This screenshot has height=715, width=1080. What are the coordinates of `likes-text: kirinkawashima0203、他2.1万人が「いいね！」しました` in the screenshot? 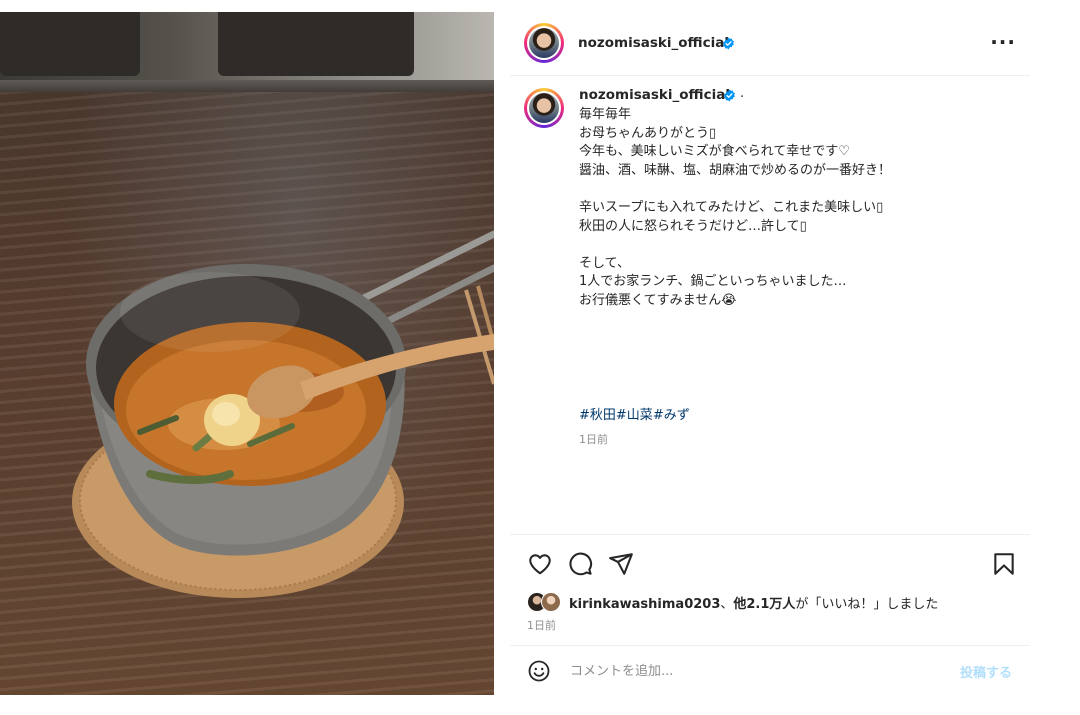 It's located at (753, 602).